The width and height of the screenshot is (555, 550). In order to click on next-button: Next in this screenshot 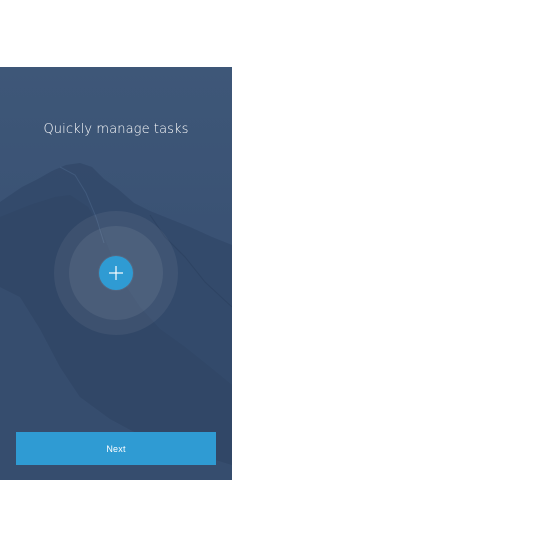, I will do `click(116, 448)`.